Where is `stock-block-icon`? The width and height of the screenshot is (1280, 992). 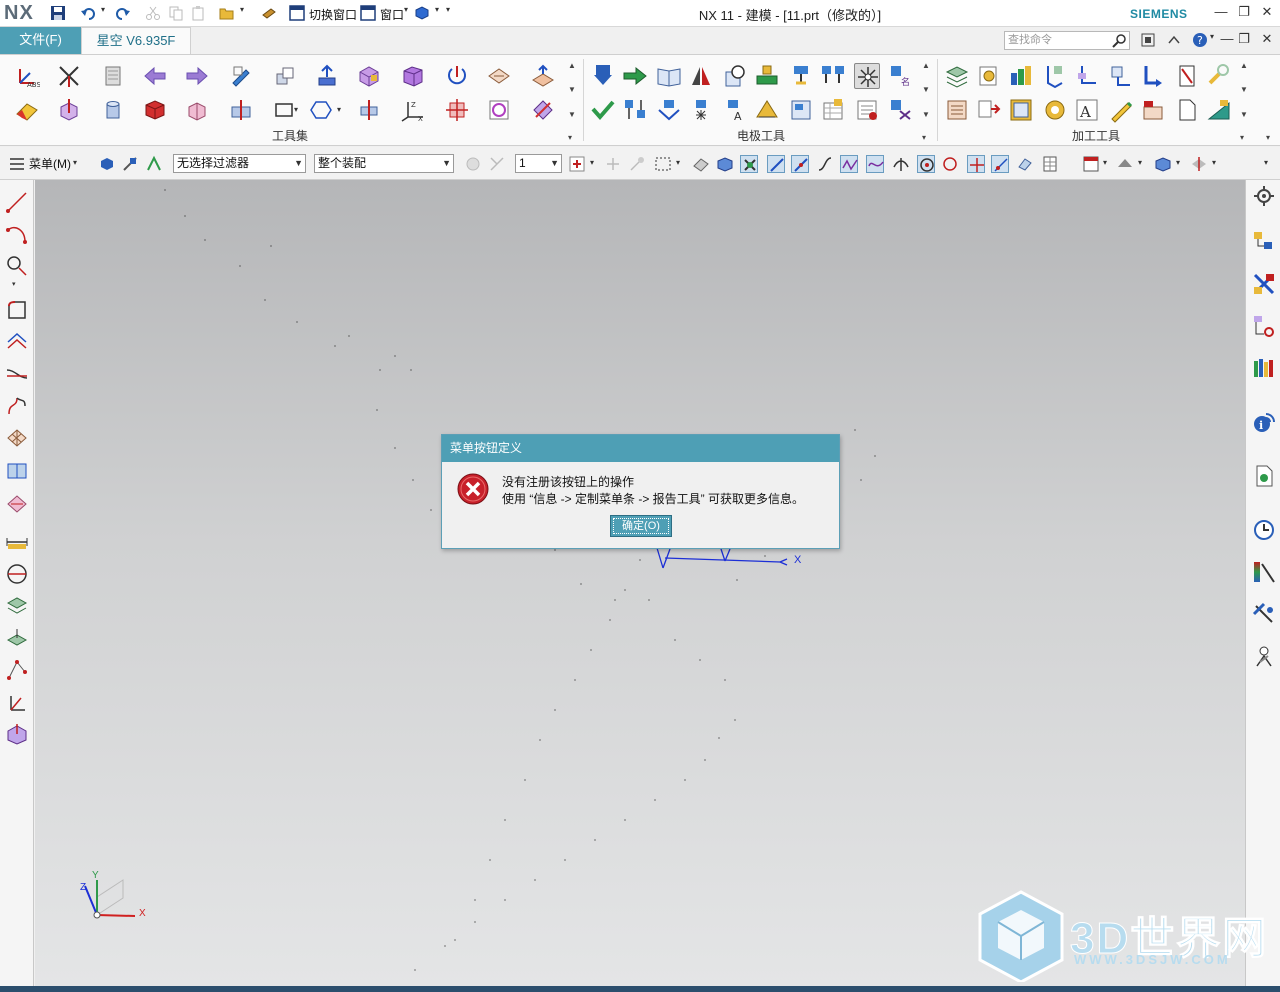
stock-block-icon is located at coordinates (1153, 110).